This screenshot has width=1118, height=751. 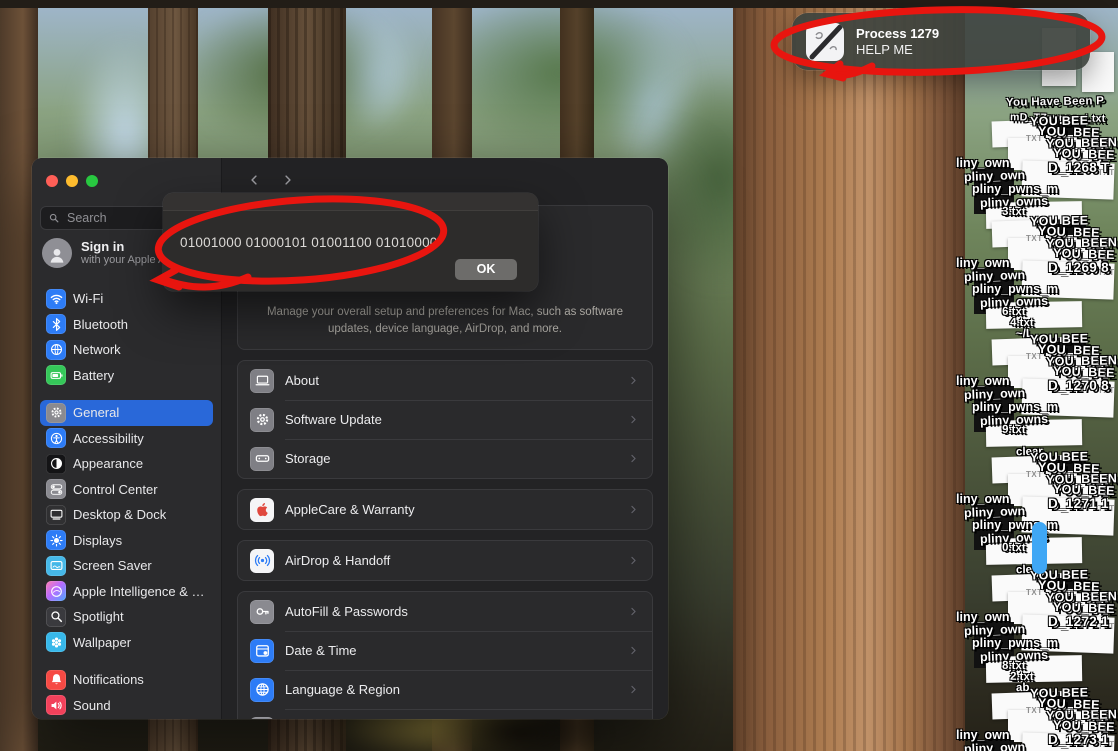 I want to click on back-icon, so click(x=254, y=180).